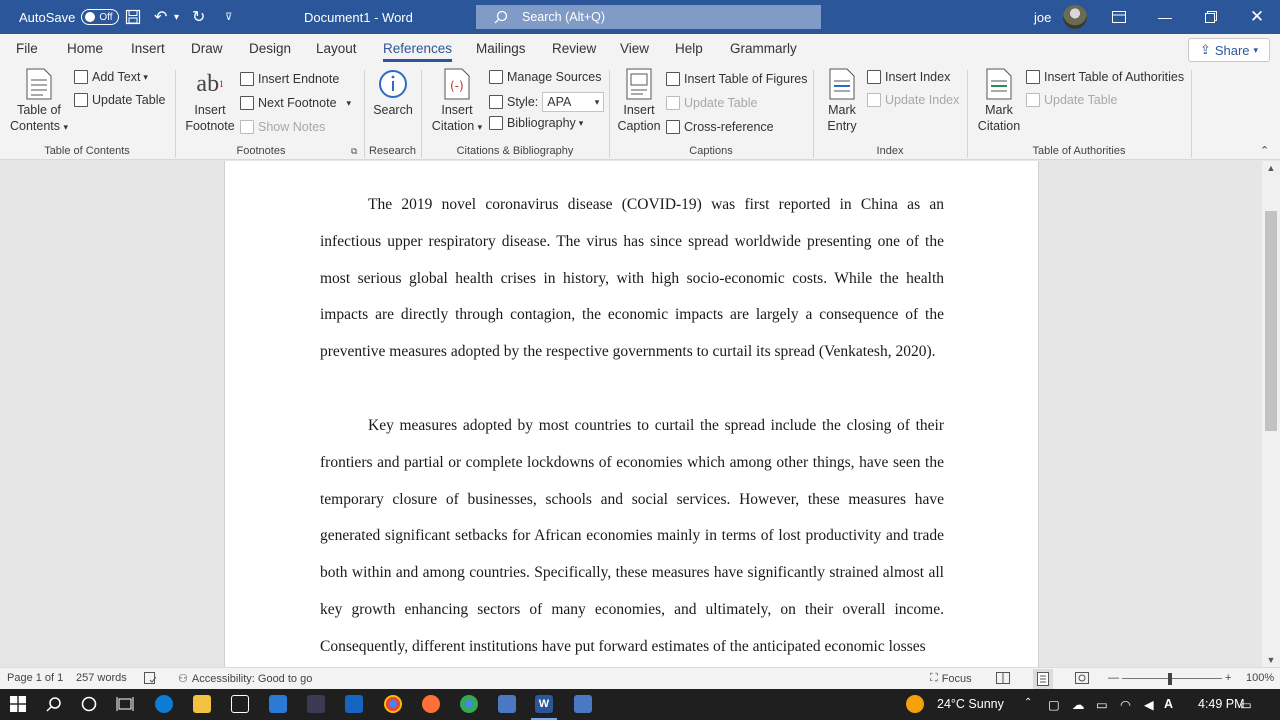  Describe the element at coordinates (720, 127) in the screenshot. I see `cross-reference-button: Cross-reference` at that location.